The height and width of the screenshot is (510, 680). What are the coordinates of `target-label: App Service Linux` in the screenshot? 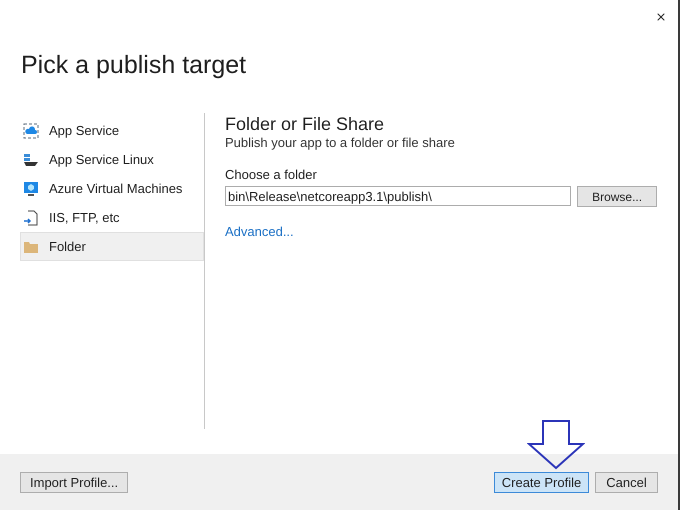 It's located at (101, 159).